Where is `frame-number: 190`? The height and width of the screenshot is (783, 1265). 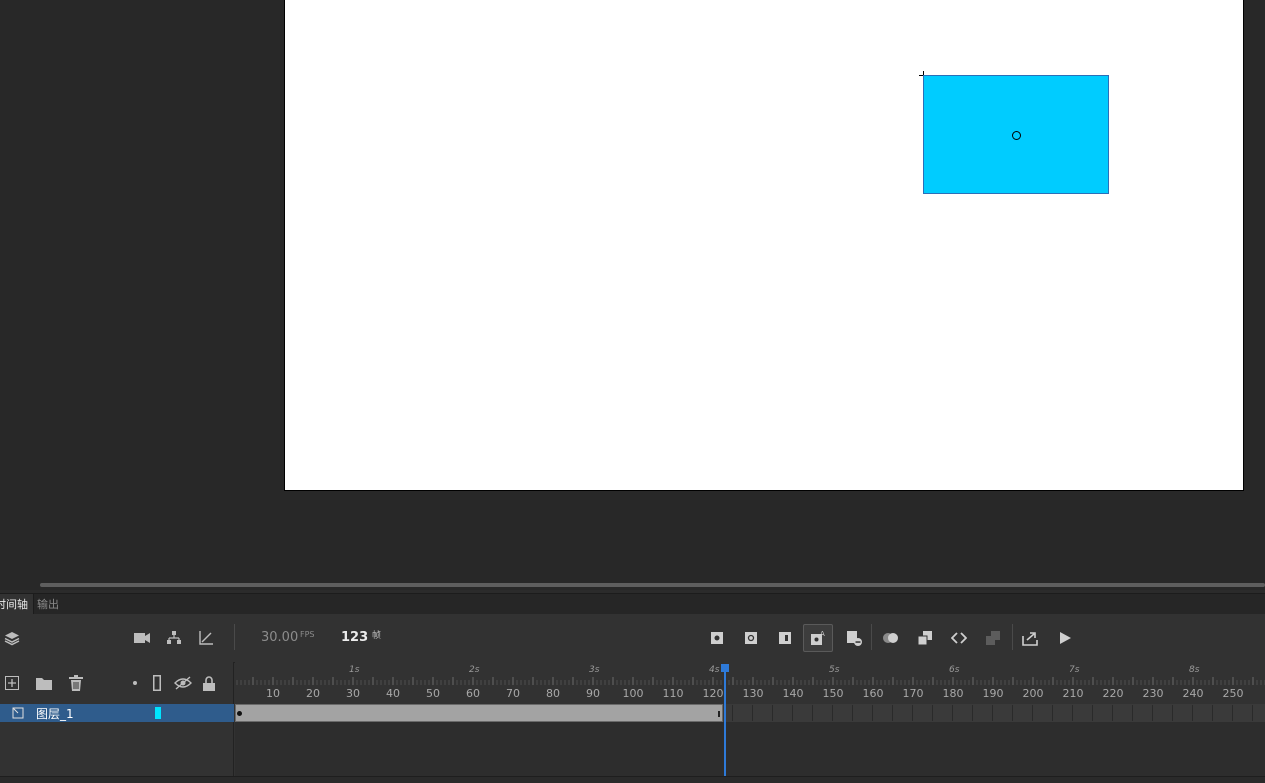 frame-number: 190 is located at coordinates (993, 693).